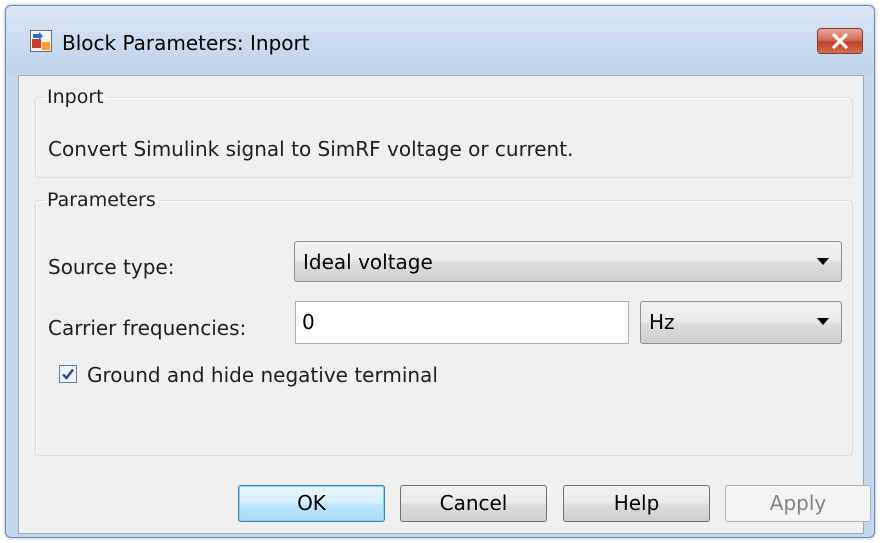  What do you see at coordinates (147, 328) in the screenshot?
I see `carrier-frequencies-label: Carrier frequencies:` at bounding box center [147, 328].